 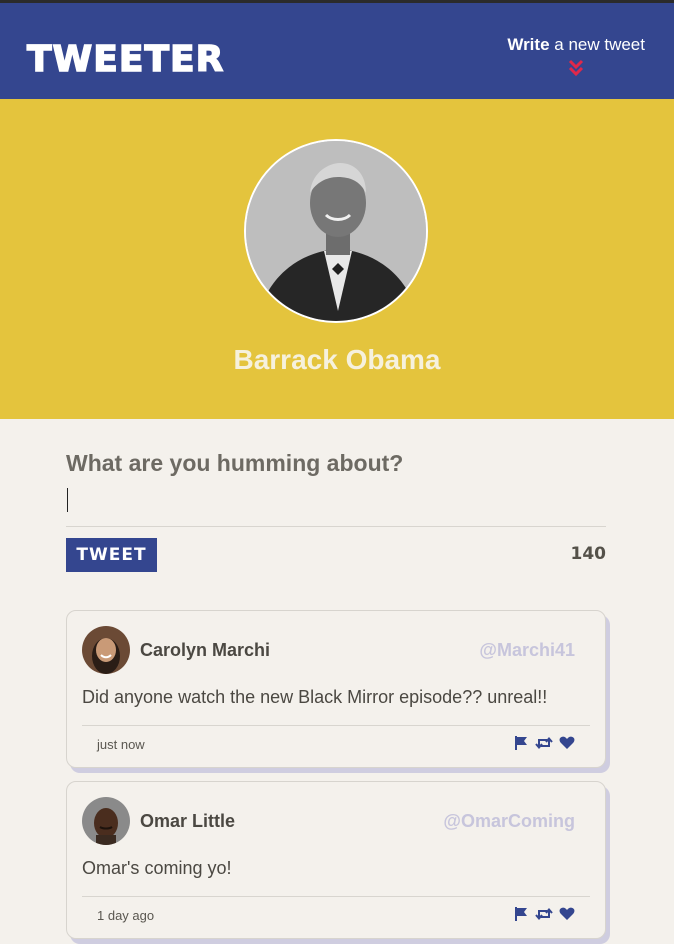 What do you see at coordinates (111, 555) in the screenshot?
I see `tweet-button: TWEET` at bounding box center [111, 555].